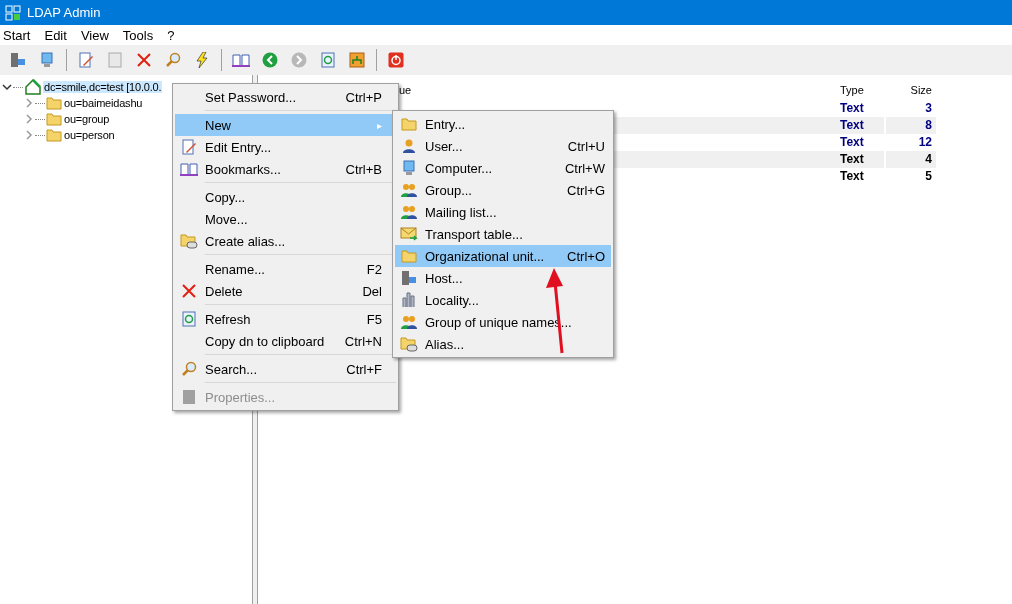  What do you see at coordinates (285, 369) in the screenshot?
I see `context-menu-item: Search... Ctrl+F` at bounding box center [285, 369].